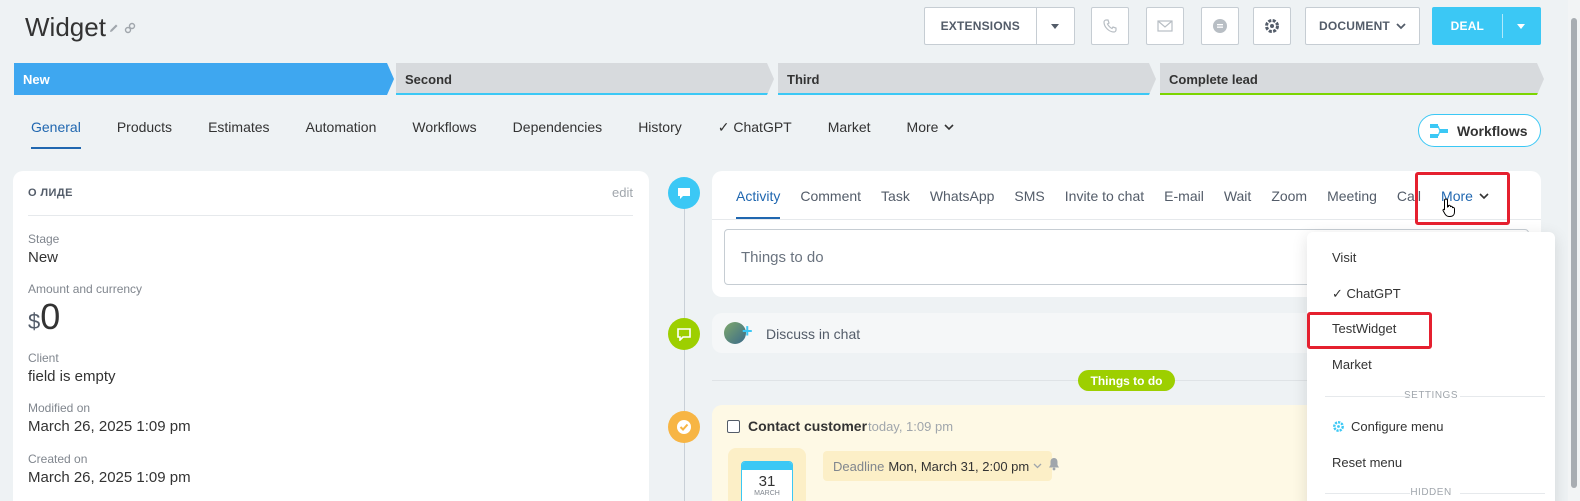 The height and width of the screenshot is (501, 1580). Describe the element at coordinates (1029, 203) in the screenshot. I see `tab-sms: SMS` at that location.